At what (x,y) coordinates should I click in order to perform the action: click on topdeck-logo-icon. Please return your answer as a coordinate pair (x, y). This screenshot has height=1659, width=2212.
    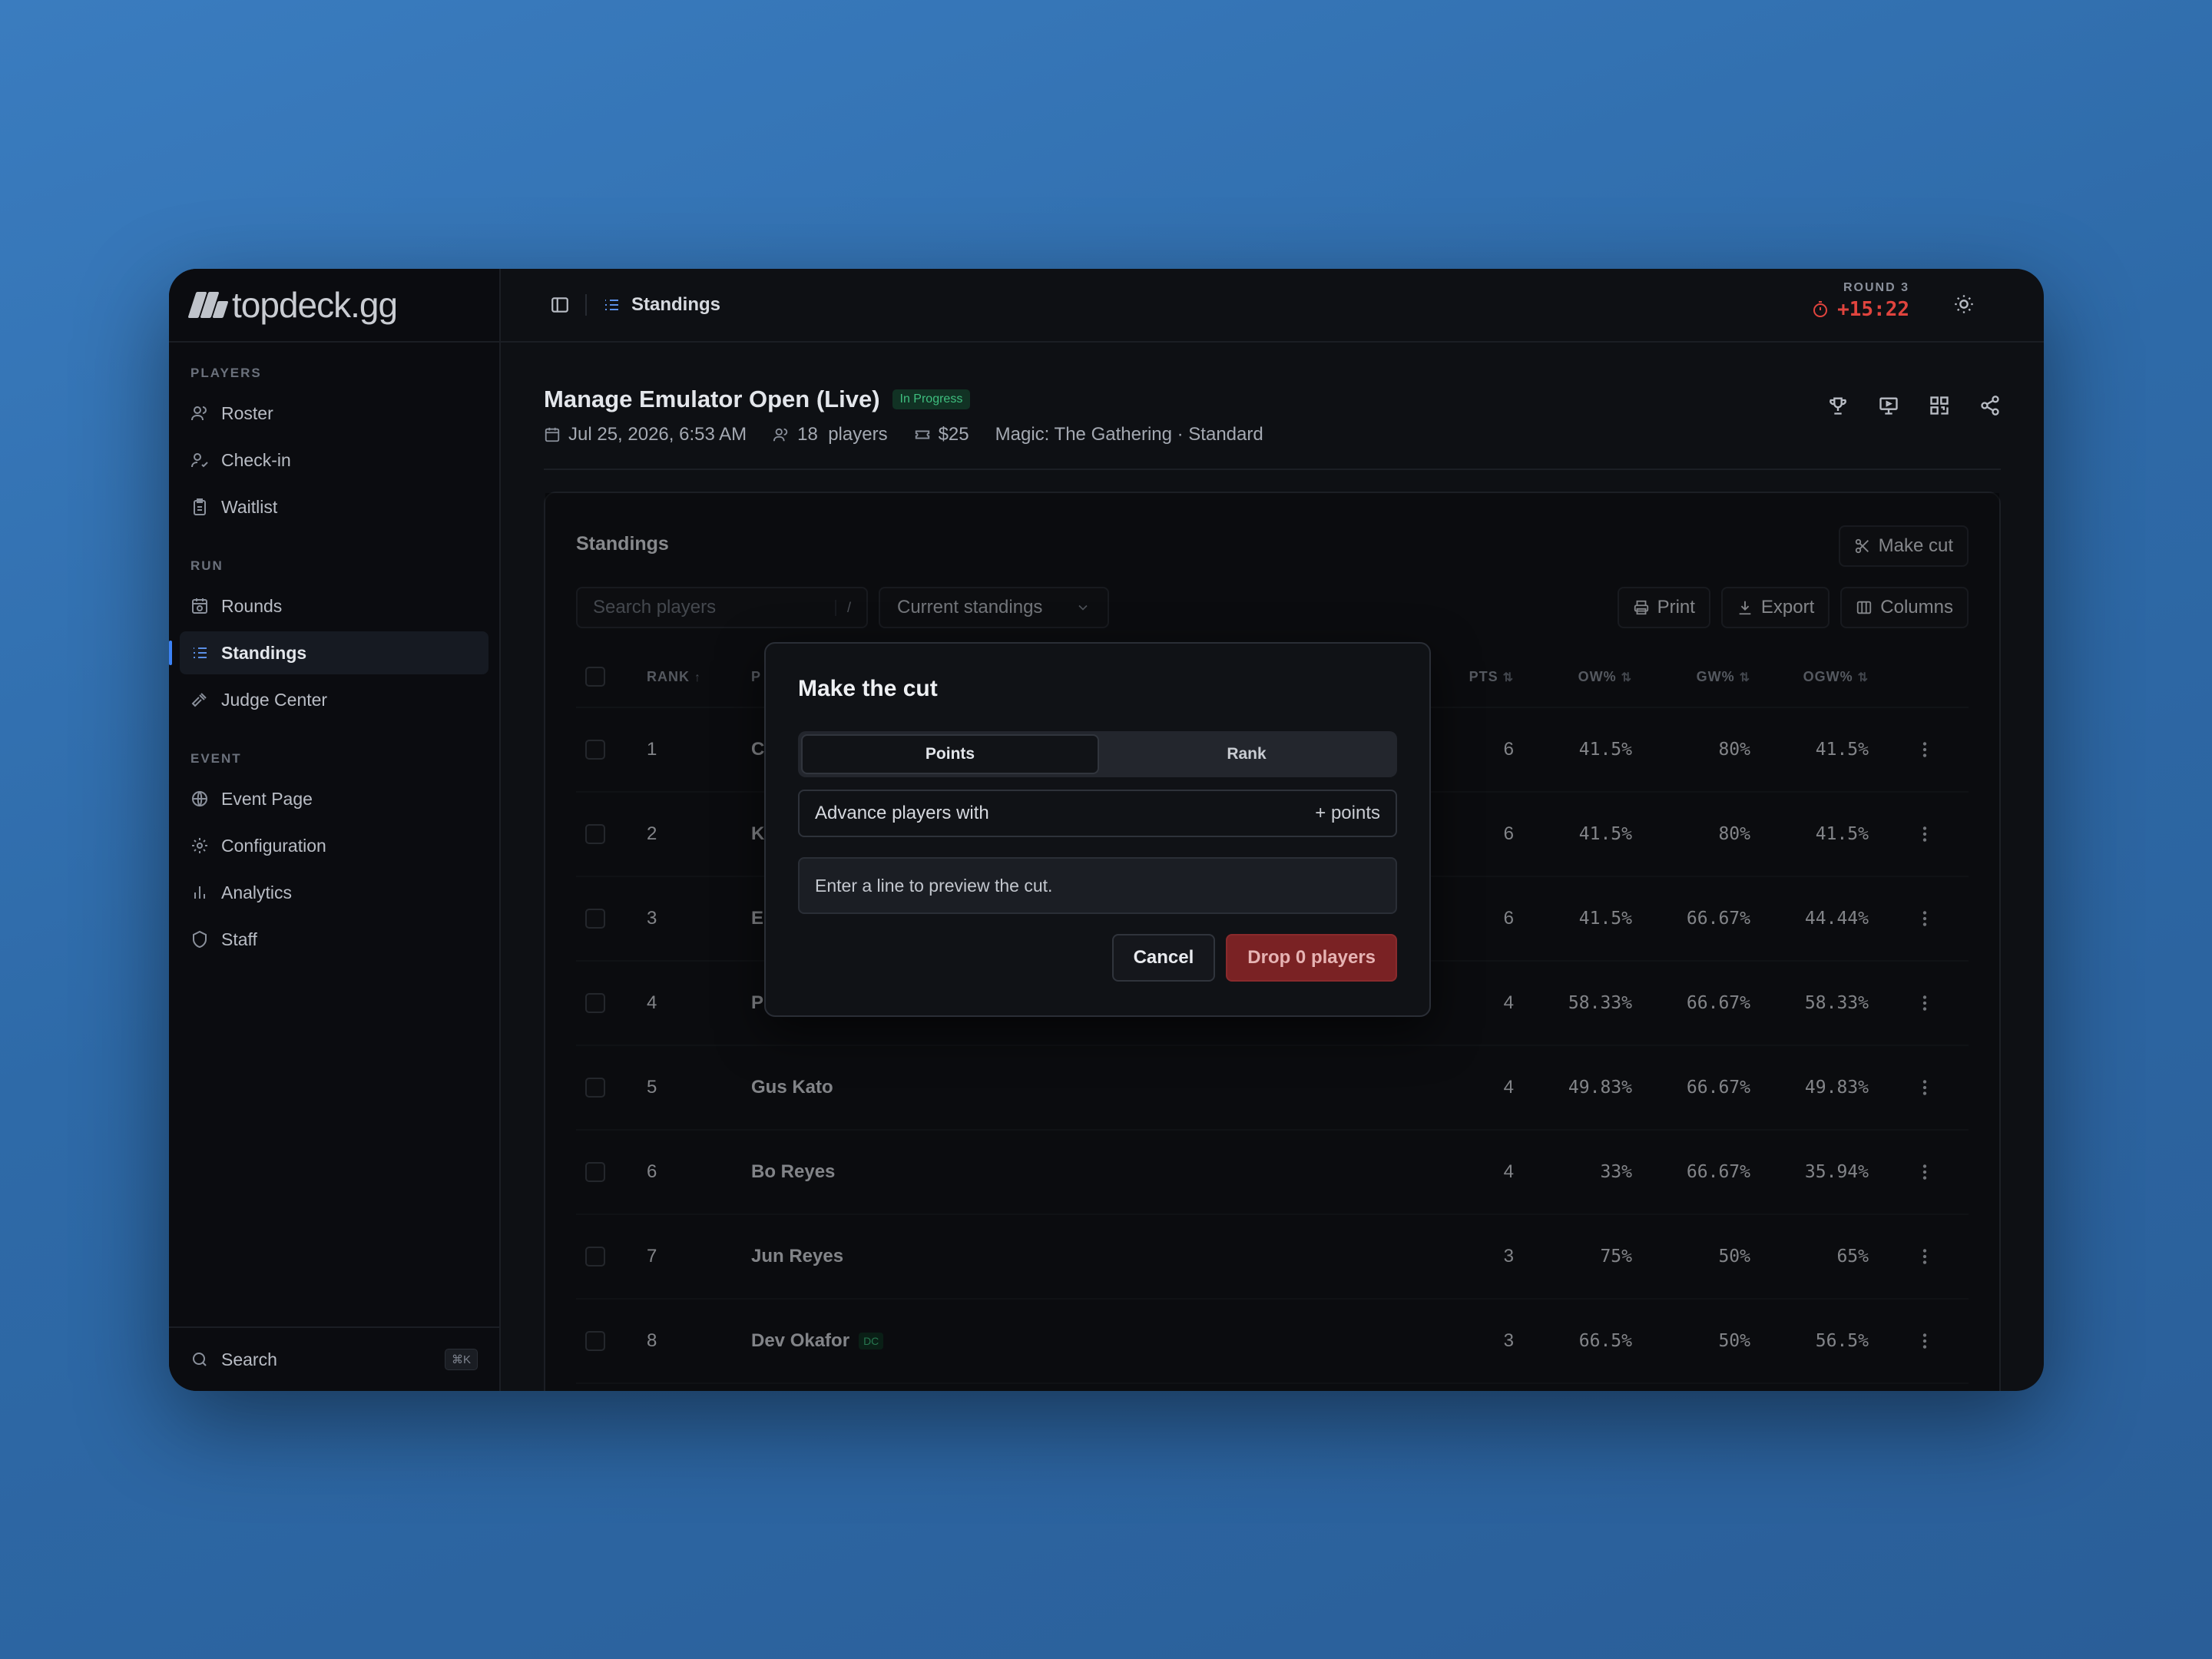
    Looking at the image, I should click on (208, 305).